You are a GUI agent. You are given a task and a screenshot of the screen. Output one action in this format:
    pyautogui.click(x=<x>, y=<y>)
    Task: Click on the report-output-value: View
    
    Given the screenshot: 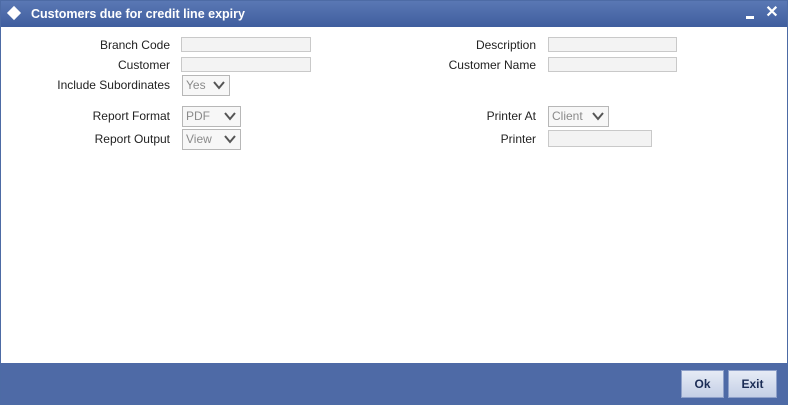 What is the action you would take?
    pyautogui.click(x=199, y=139)
    